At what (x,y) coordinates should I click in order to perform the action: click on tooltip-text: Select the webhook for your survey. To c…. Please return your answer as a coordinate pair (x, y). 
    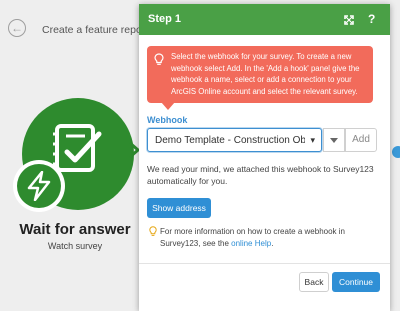
    Looking at the image, I should click on (265, 74).